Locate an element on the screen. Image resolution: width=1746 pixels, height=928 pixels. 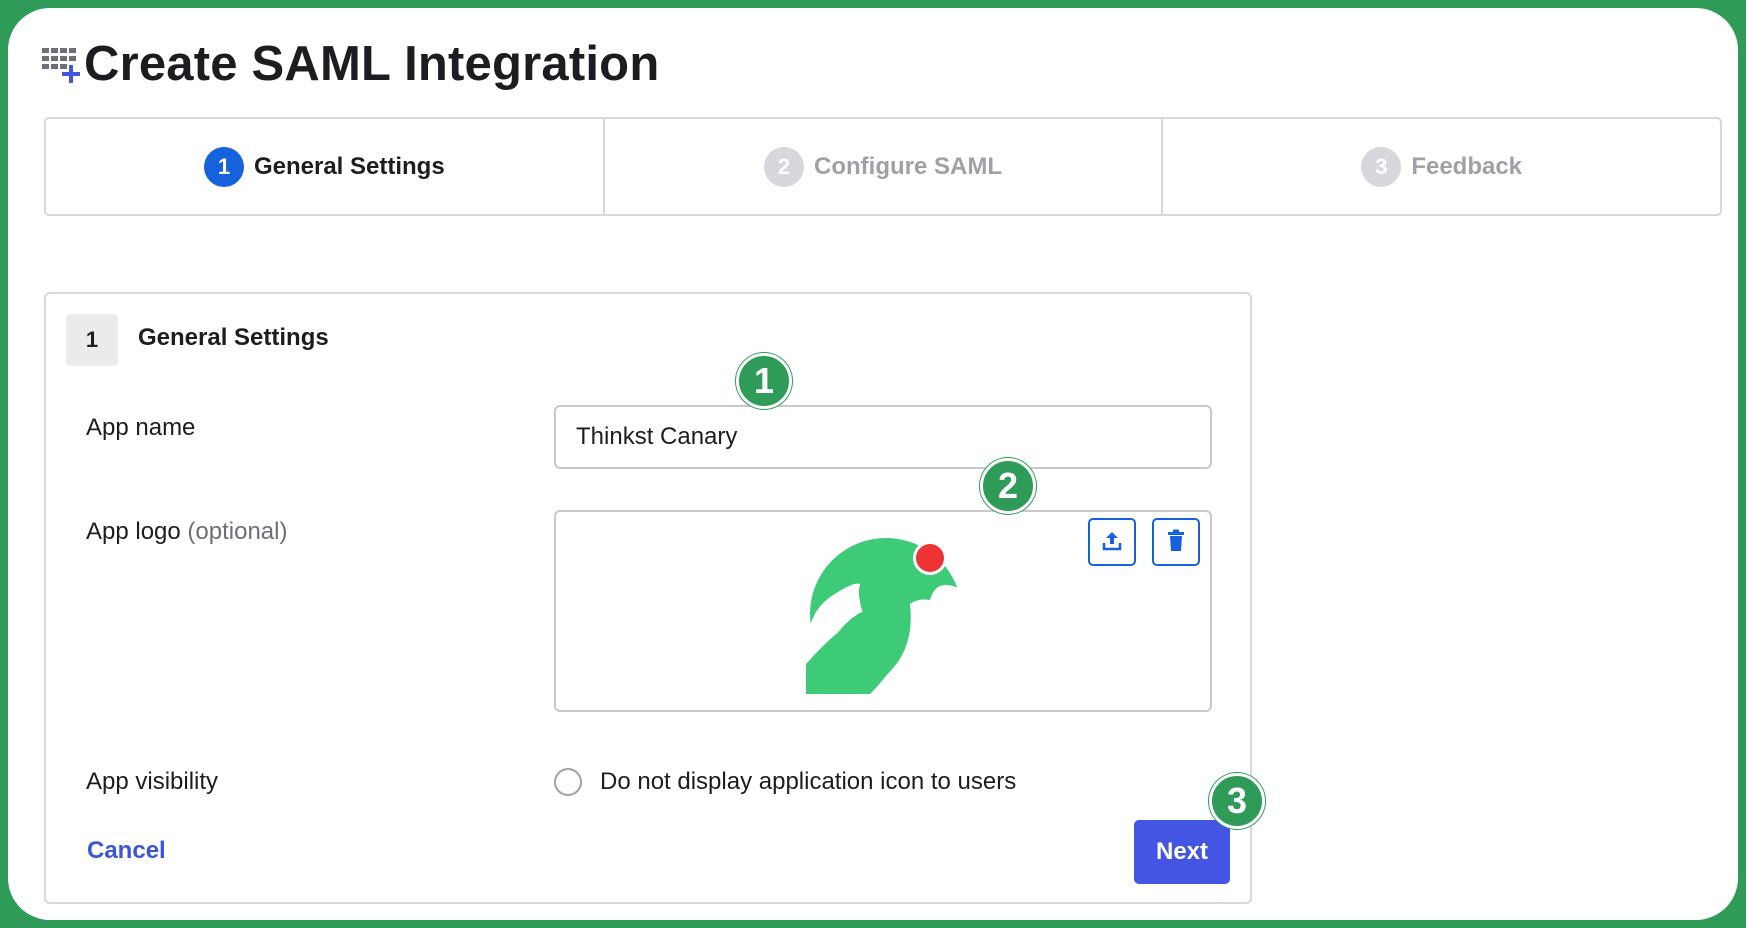
step-label: General Settings is located at coordinates (349, 166).